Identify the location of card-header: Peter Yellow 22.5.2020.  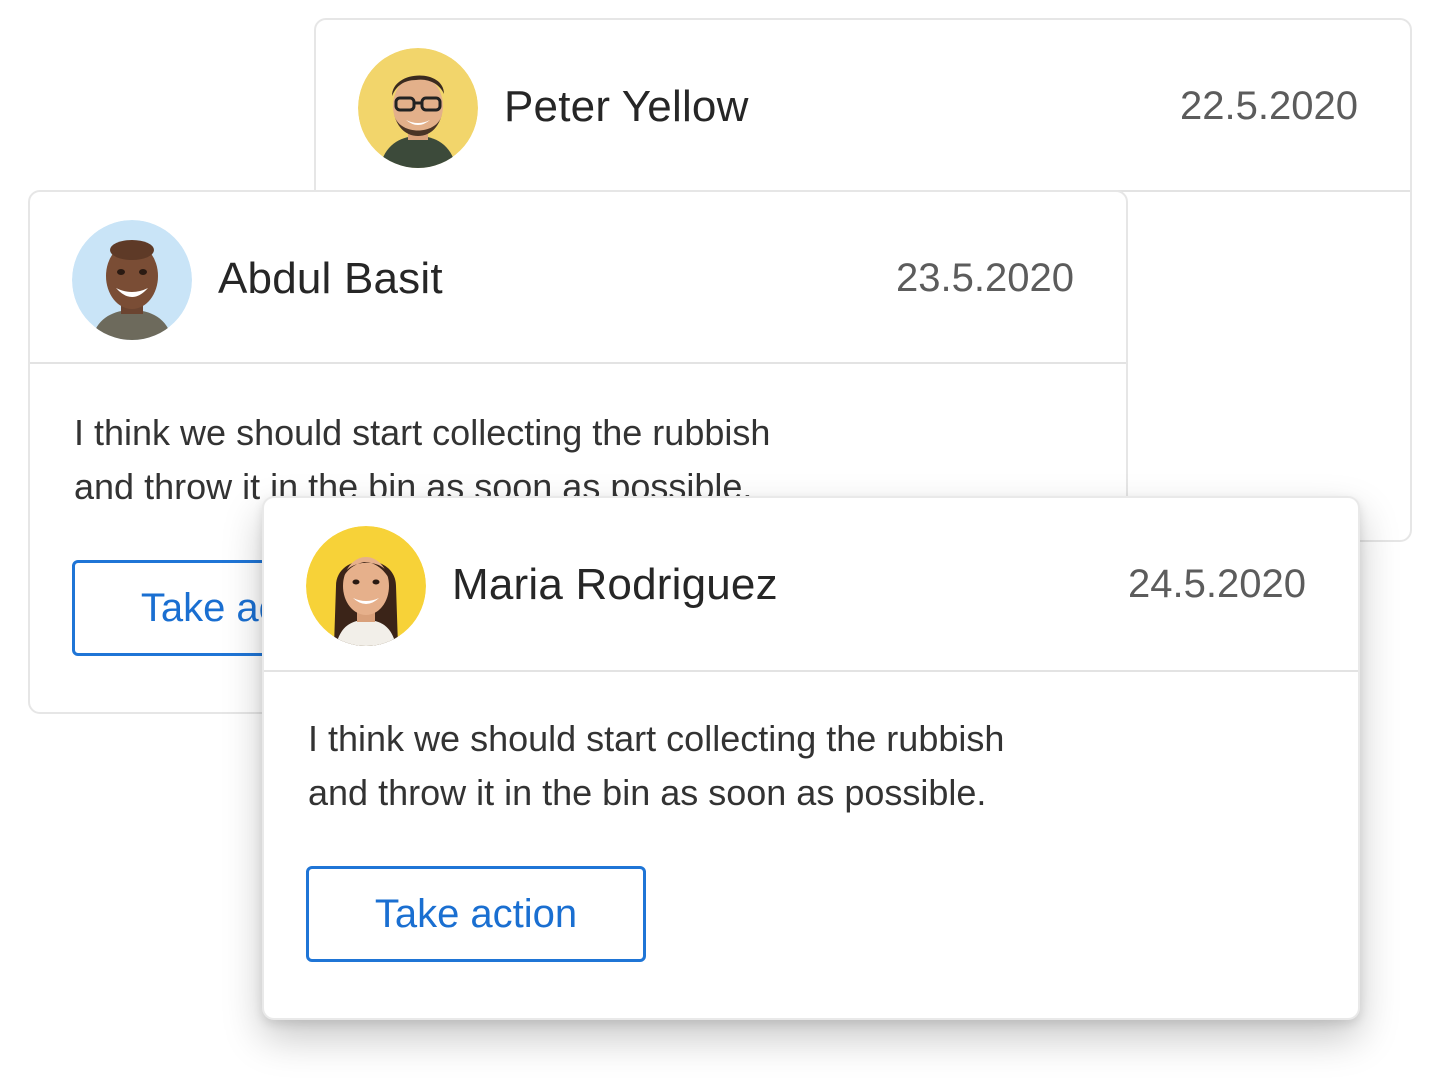
(863, 106).